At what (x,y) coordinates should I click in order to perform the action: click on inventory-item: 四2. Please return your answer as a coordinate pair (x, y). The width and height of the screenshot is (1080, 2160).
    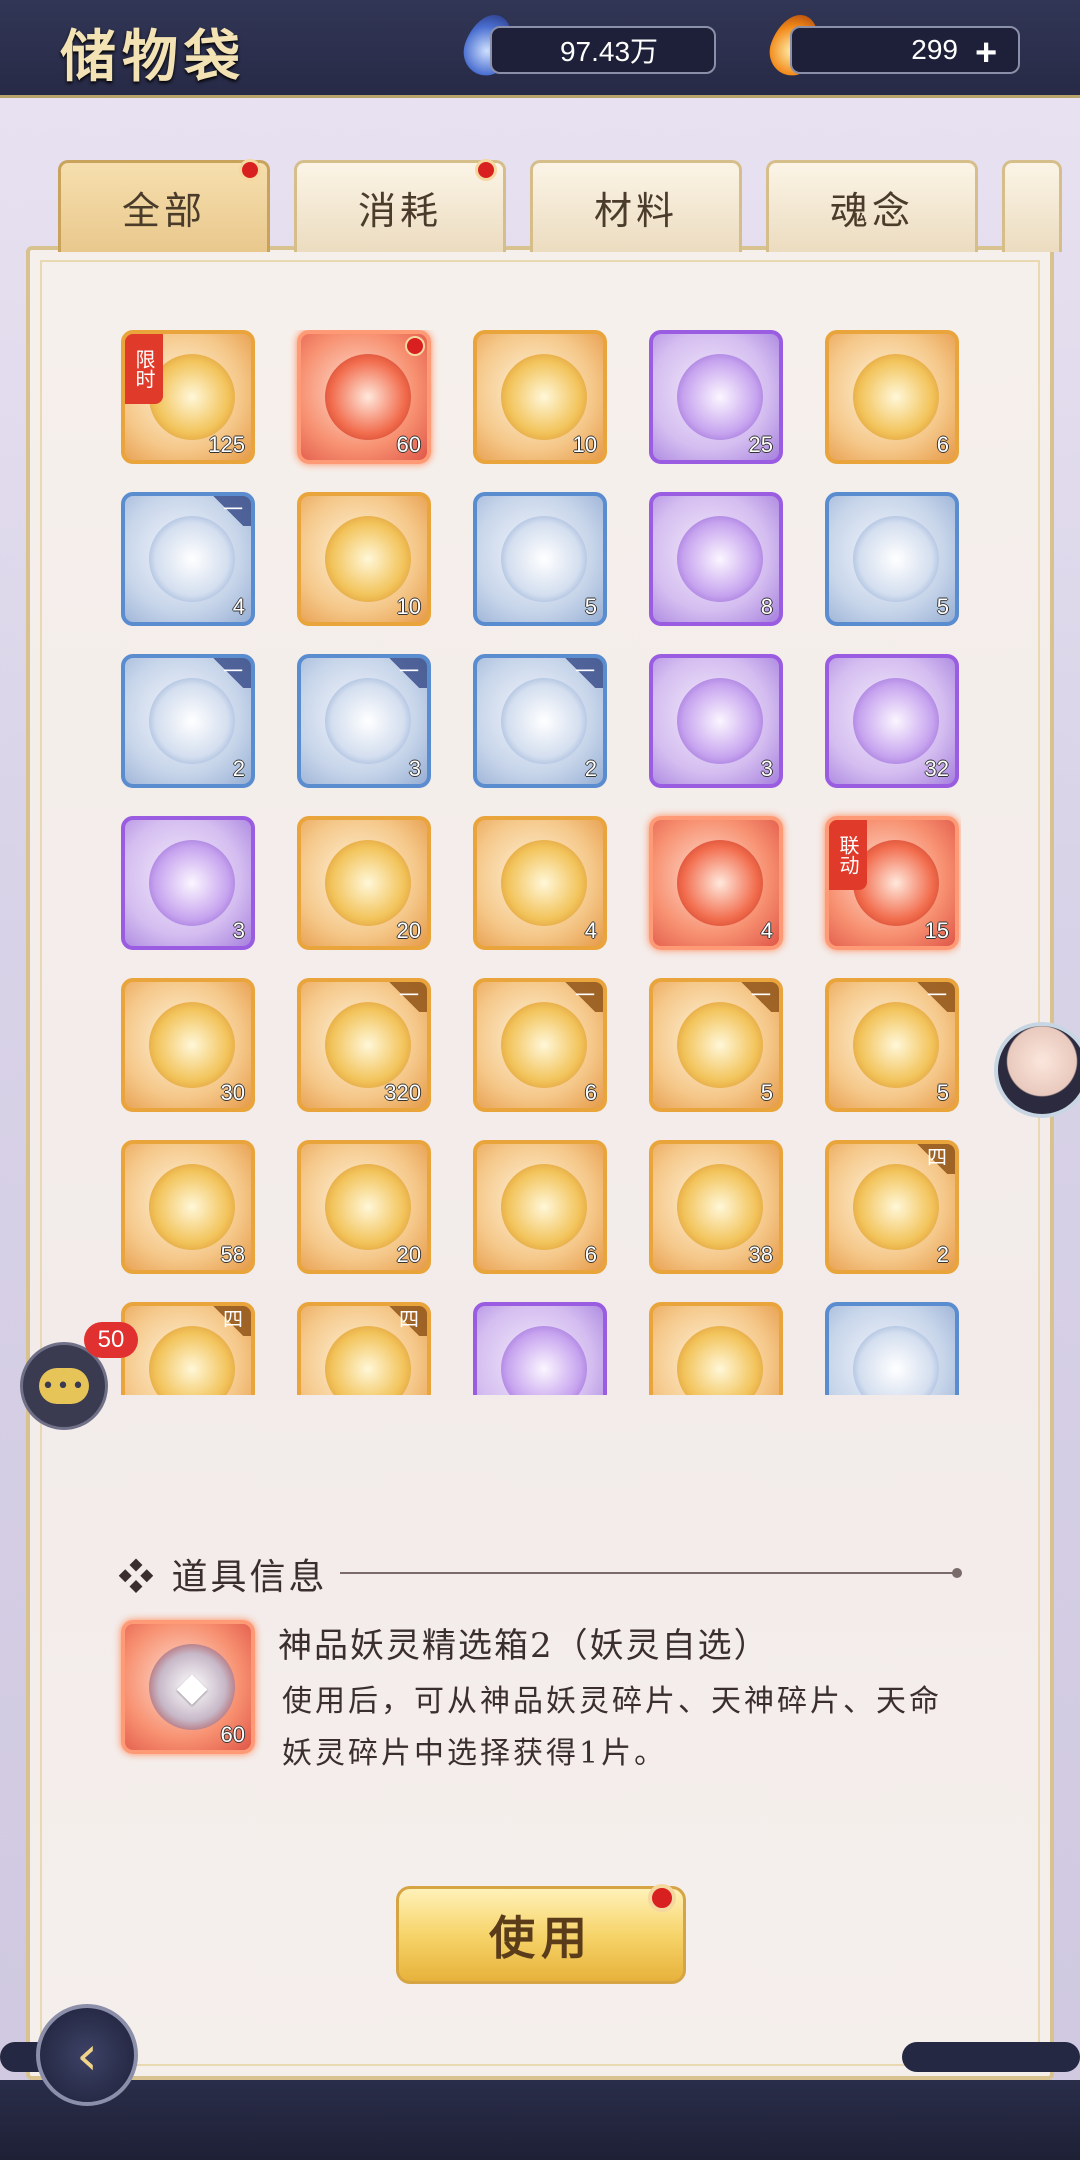
    Looking at the image, I should click on (892, 1207).